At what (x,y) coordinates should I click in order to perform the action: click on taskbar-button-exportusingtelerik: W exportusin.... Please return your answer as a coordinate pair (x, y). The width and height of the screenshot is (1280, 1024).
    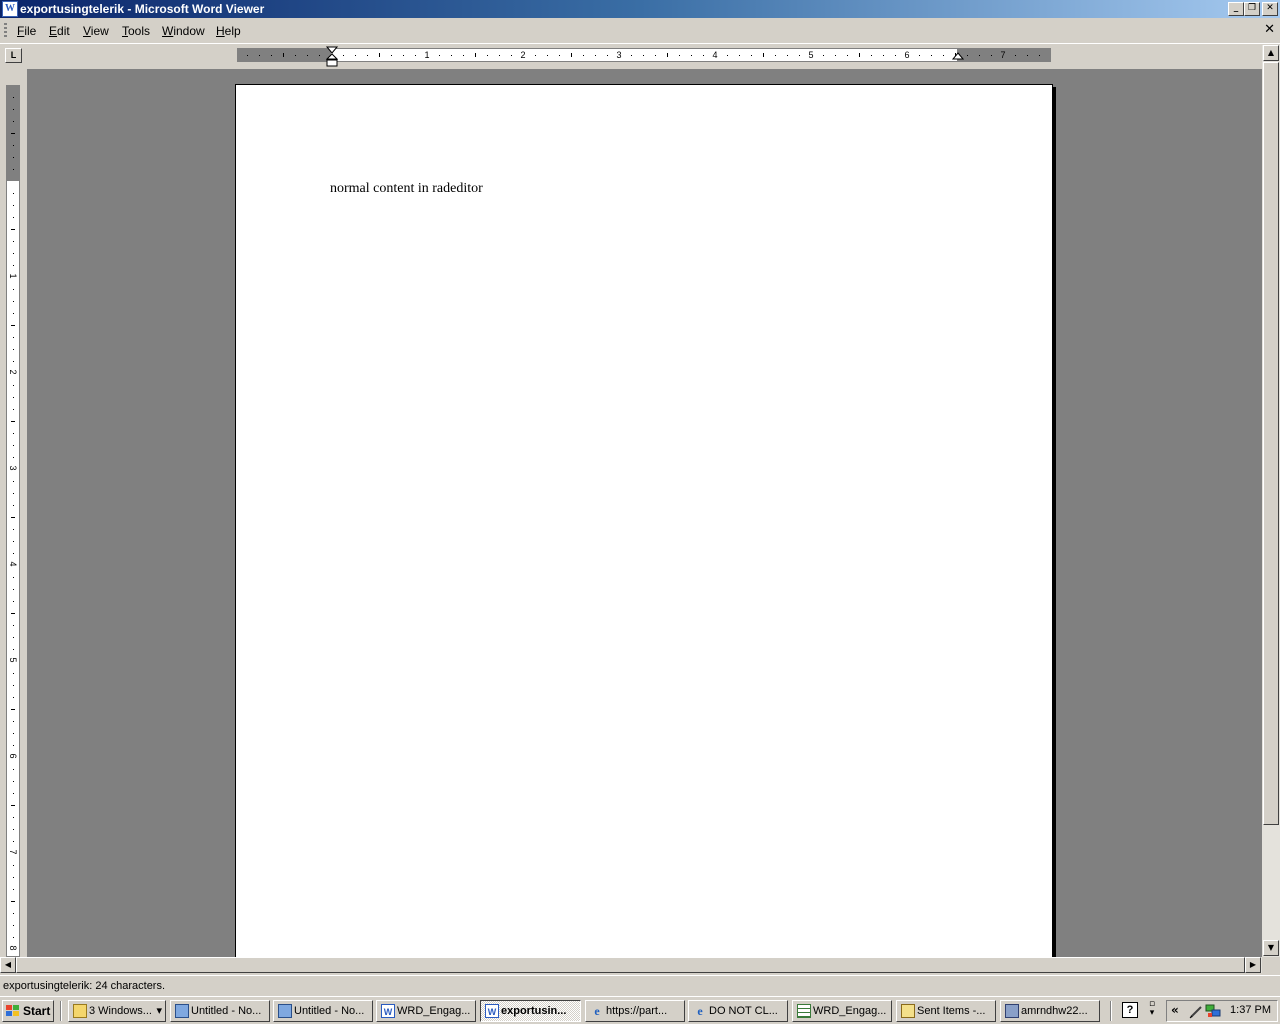
    Looking at the image, I should click on (530, 1011).